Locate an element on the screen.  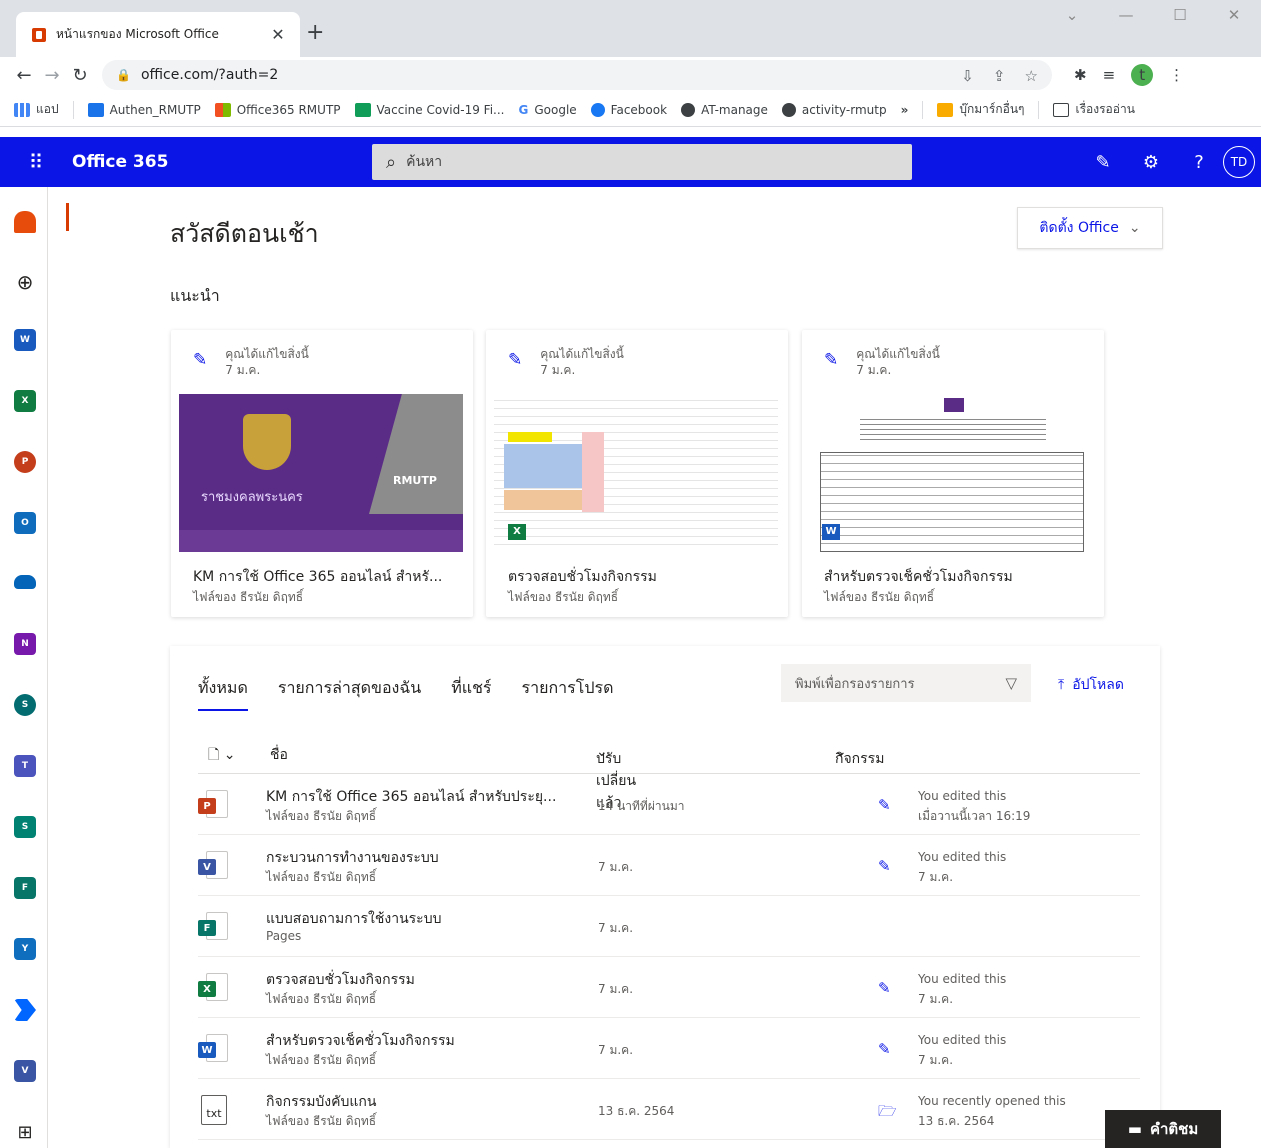
excel-icon: X is located at coordinates (25, 401).